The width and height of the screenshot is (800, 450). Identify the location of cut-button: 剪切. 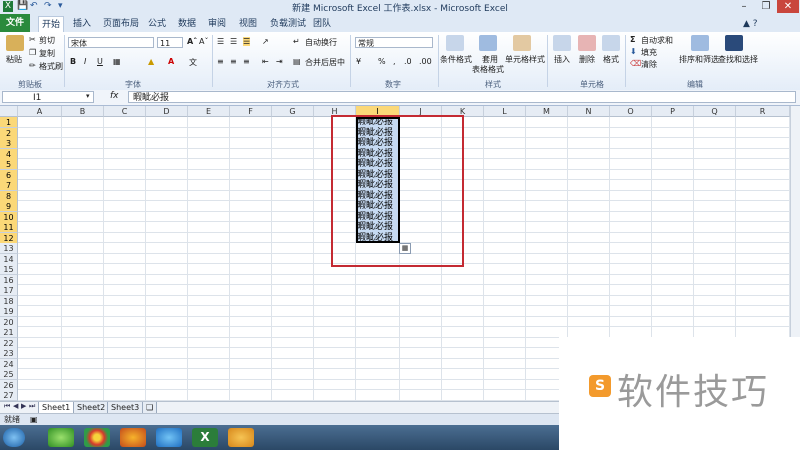
(47, 40).